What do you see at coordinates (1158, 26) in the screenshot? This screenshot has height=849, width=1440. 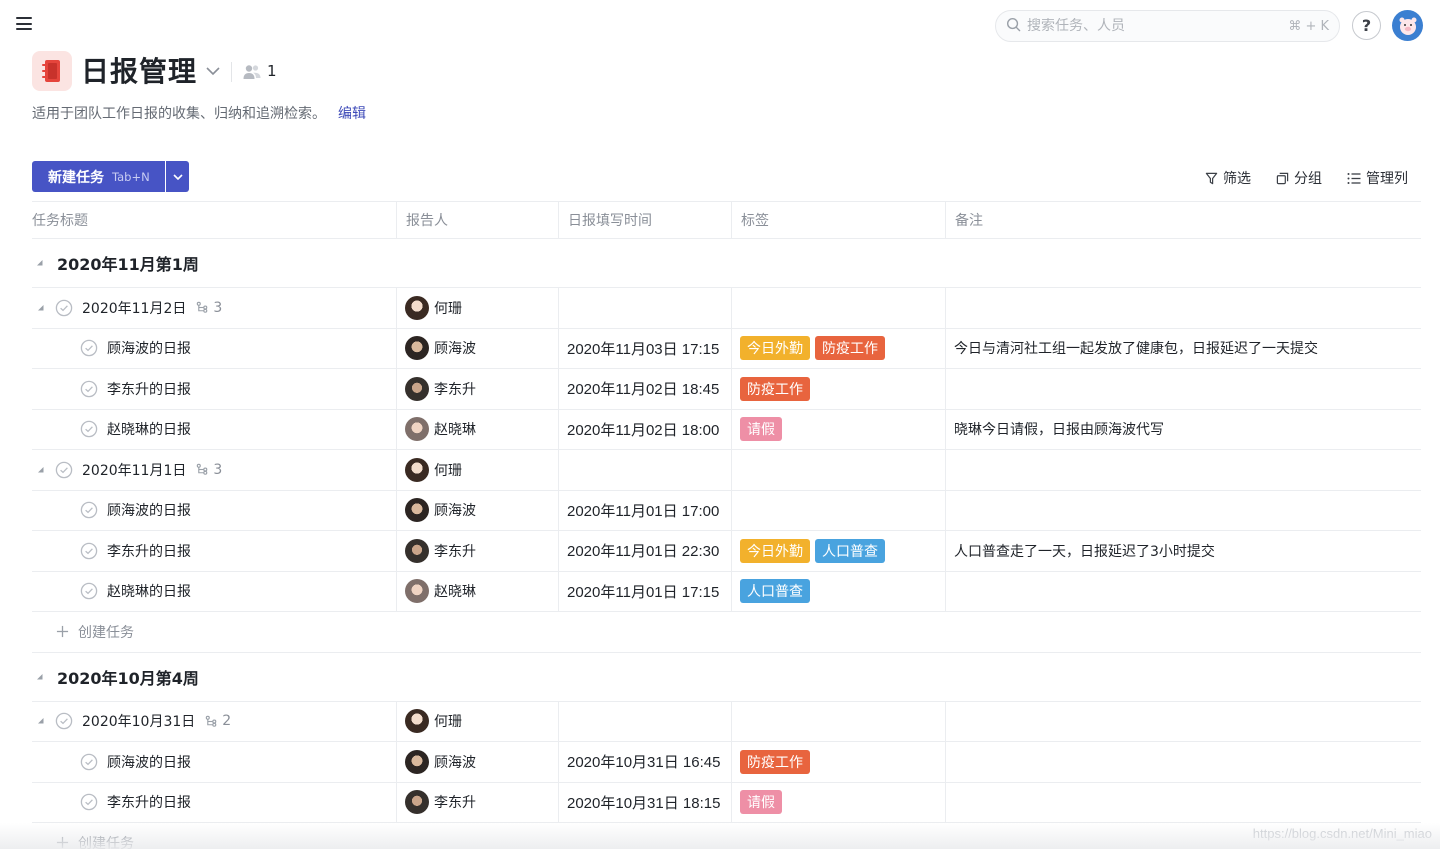 I see `search-input` at bounding box center [1158, 26].